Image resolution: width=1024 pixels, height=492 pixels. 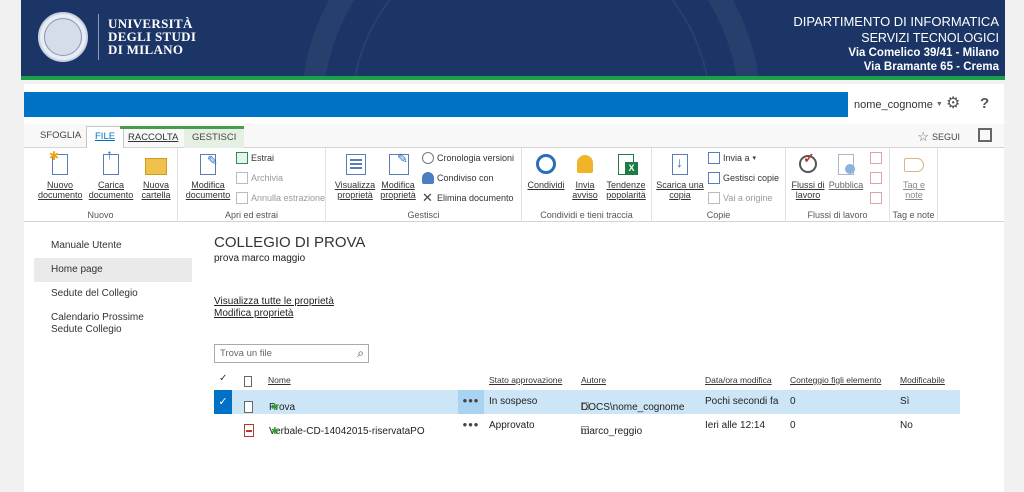 What do you see at coordinates (876, 158) in the screenshot?
I see `unpublish-icon` at bounding box center [876, 158].